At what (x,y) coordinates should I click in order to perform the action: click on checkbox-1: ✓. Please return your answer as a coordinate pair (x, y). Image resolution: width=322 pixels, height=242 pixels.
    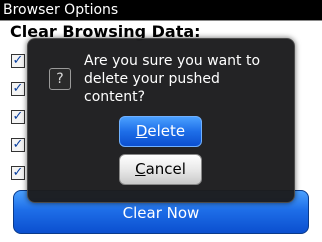
    Looking at the image, I should click on (18, 61).